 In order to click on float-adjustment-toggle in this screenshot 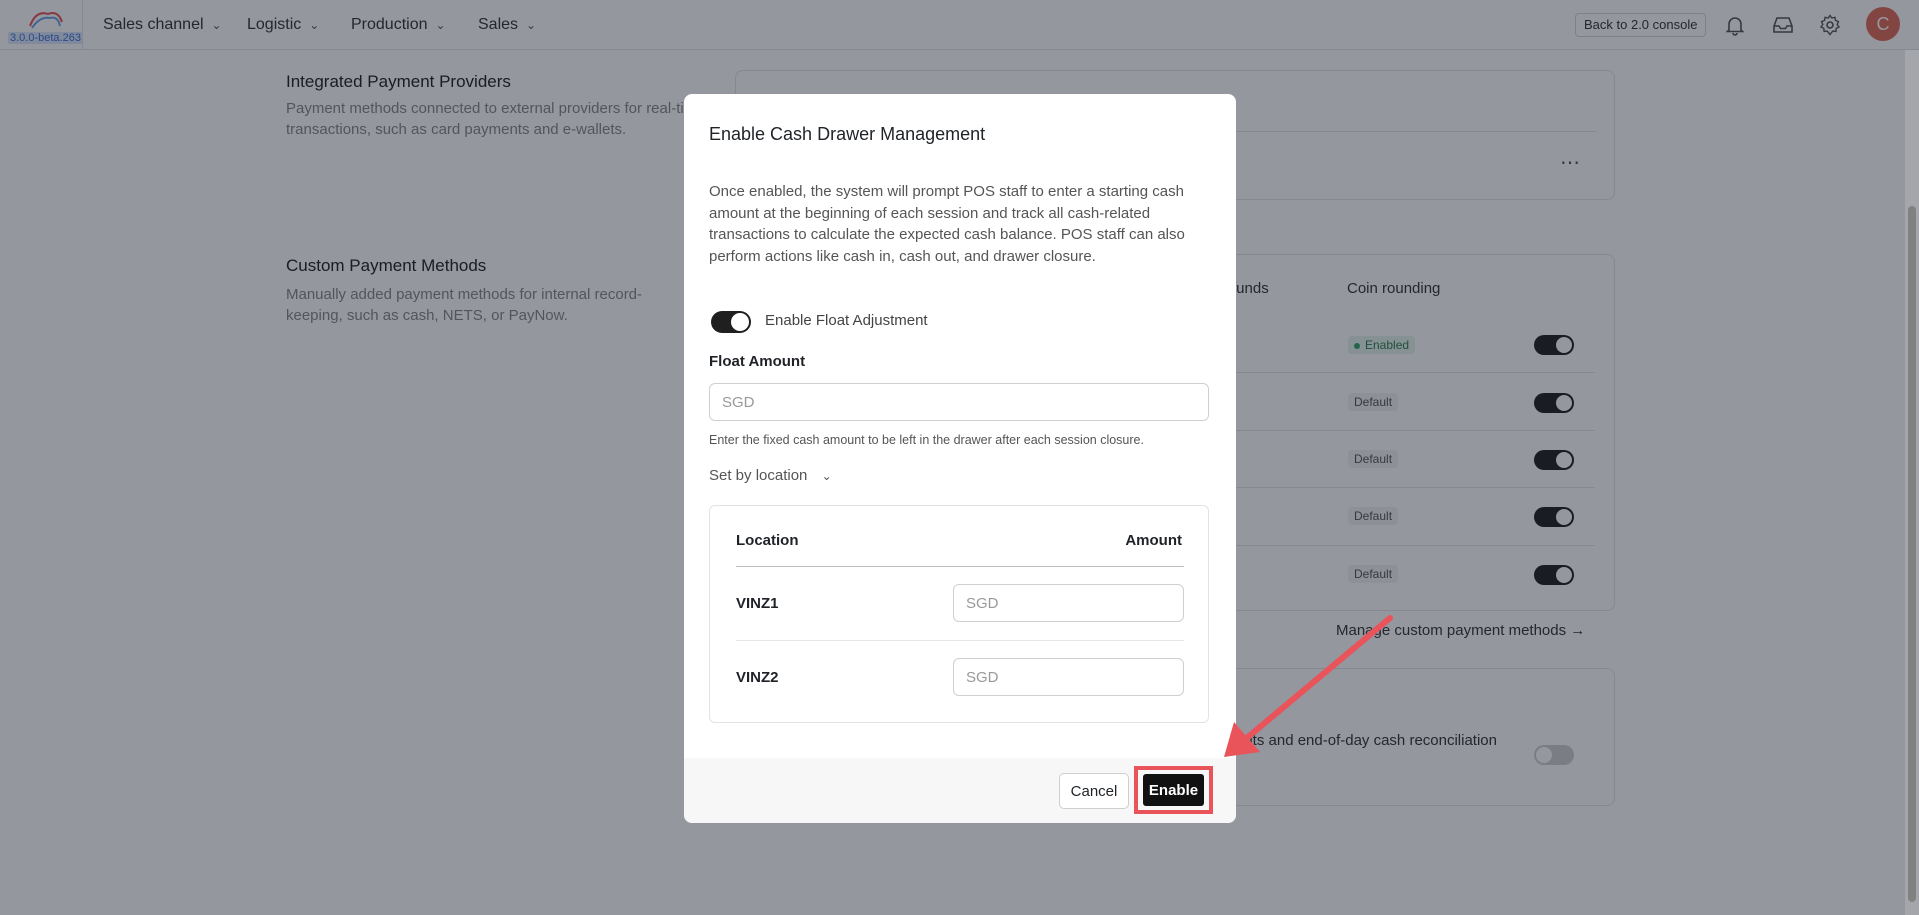, I will do `click(731, 322)`.